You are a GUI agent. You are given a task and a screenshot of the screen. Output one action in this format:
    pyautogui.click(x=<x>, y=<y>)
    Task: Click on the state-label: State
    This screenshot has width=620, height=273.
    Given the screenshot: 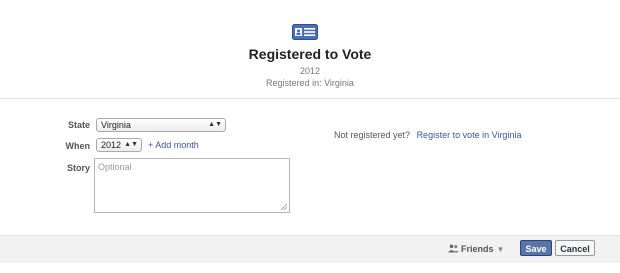 What is the action you would take?
    pyautogui.click(x=78, y=125)
    